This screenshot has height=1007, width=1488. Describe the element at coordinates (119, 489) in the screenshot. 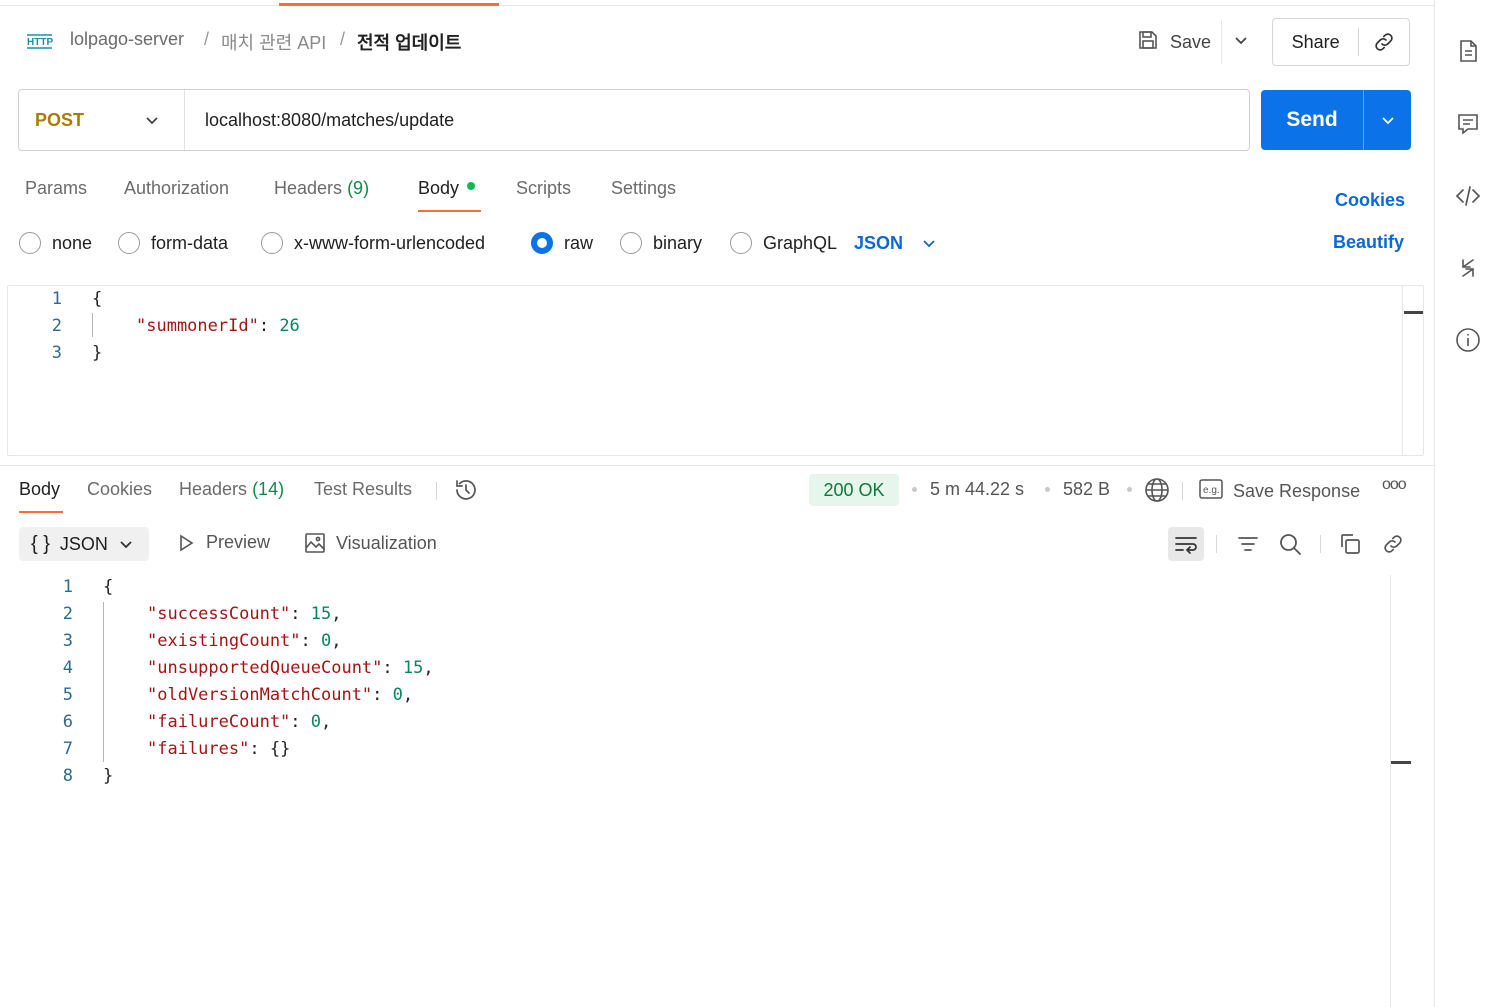

I see `response-tab-cookies: Cookies` at that location.